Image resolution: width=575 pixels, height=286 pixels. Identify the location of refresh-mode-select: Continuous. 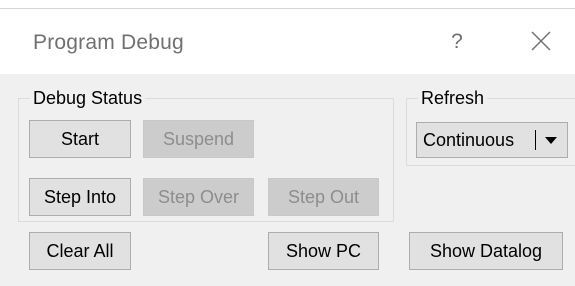
(492, 140).